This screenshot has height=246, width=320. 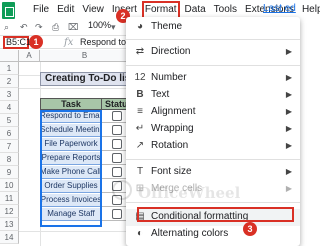 I want to click on menu-item-number: 12 Number ▶, so click(x=213, y=78).